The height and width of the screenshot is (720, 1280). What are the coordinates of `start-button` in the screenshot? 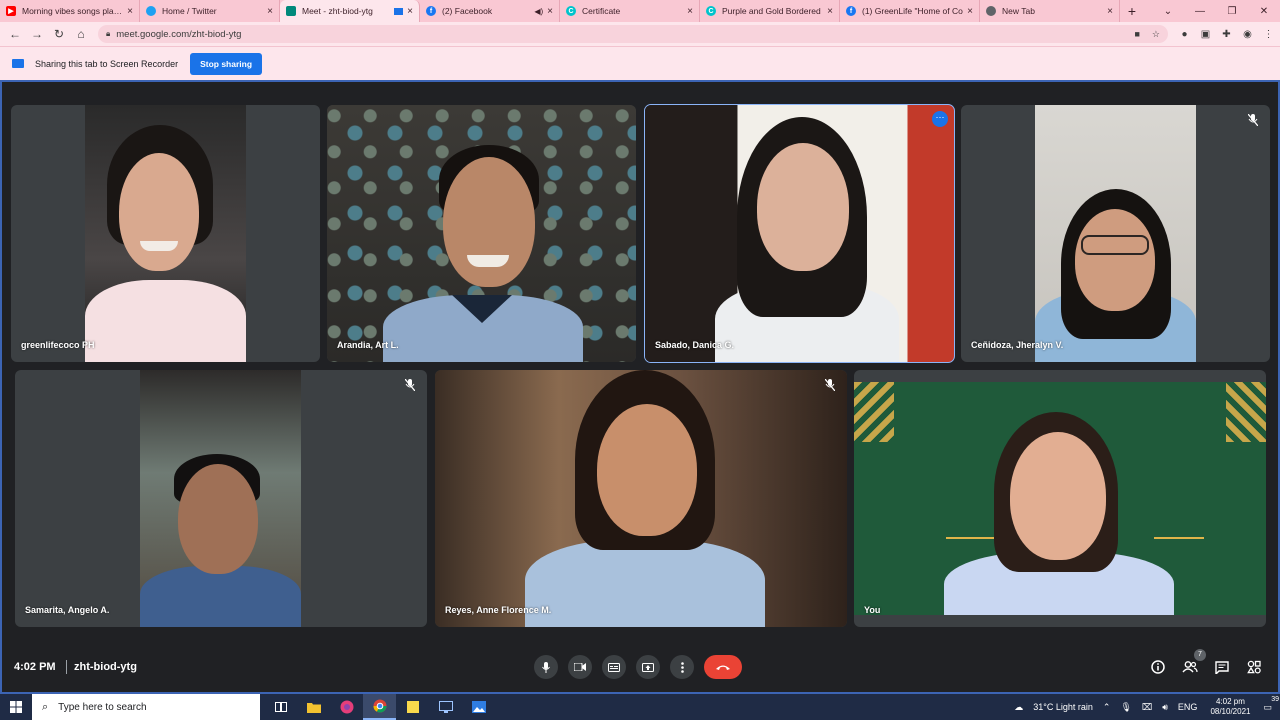 It's located at (16, 707).